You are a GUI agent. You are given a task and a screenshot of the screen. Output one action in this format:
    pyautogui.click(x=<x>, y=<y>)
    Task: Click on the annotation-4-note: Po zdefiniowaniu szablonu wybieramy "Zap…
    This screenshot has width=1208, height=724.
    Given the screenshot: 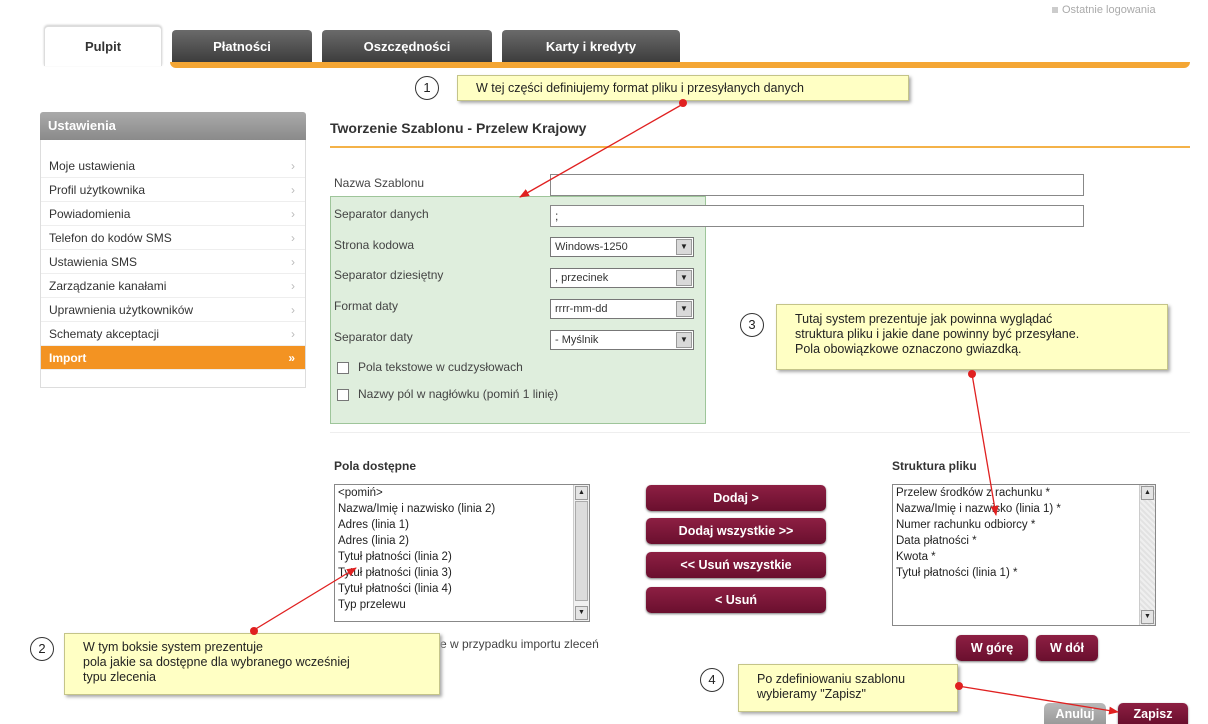 What is the action you would take?
    pyautogui.click(x=848, y=688)
    